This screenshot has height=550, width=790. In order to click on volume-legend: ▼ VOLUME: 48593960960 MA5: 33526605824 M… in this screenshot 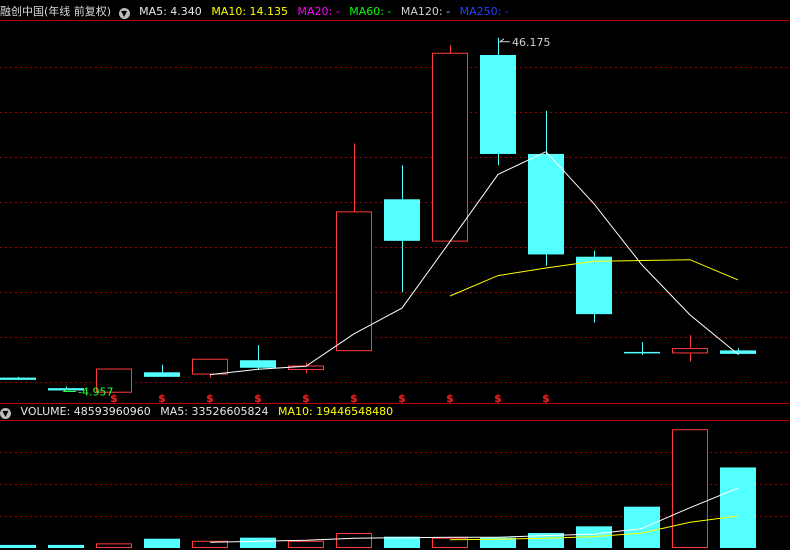, I will do `click(199, 412)`.